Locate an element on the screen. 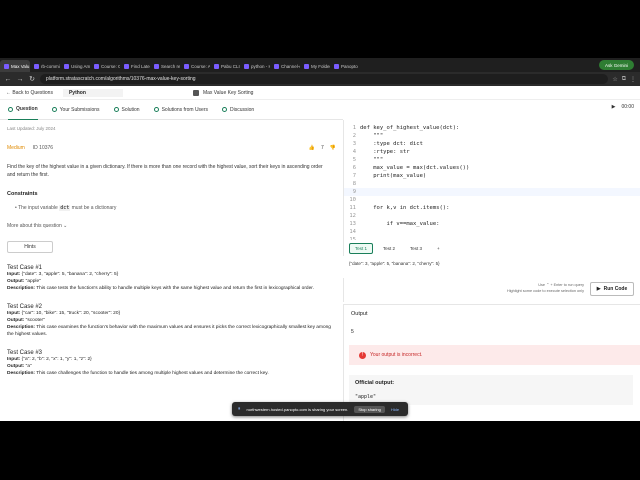 The width and height of the screenshot is (640, 480). language-select: Python is located at coordinates (92, 92).